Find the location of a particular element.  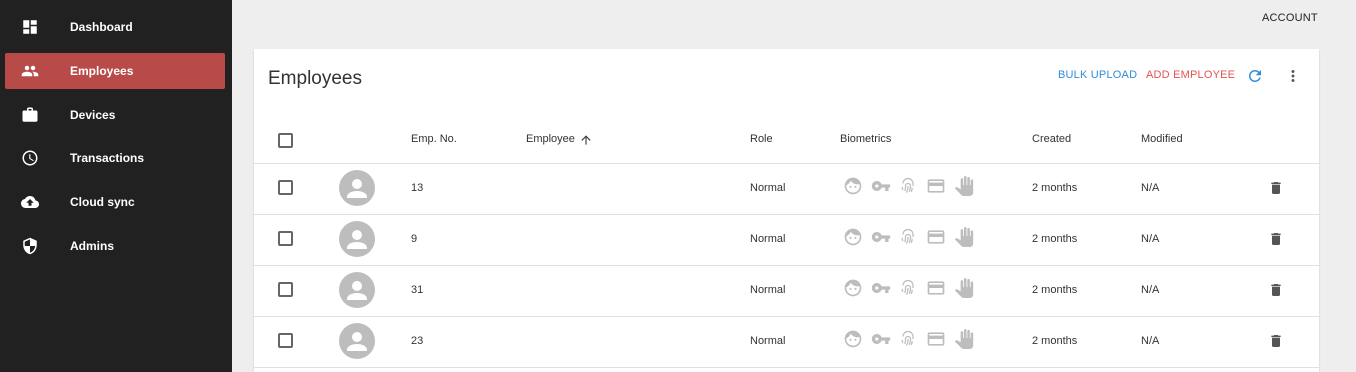

people-icon is located at coordinates (30, 71).